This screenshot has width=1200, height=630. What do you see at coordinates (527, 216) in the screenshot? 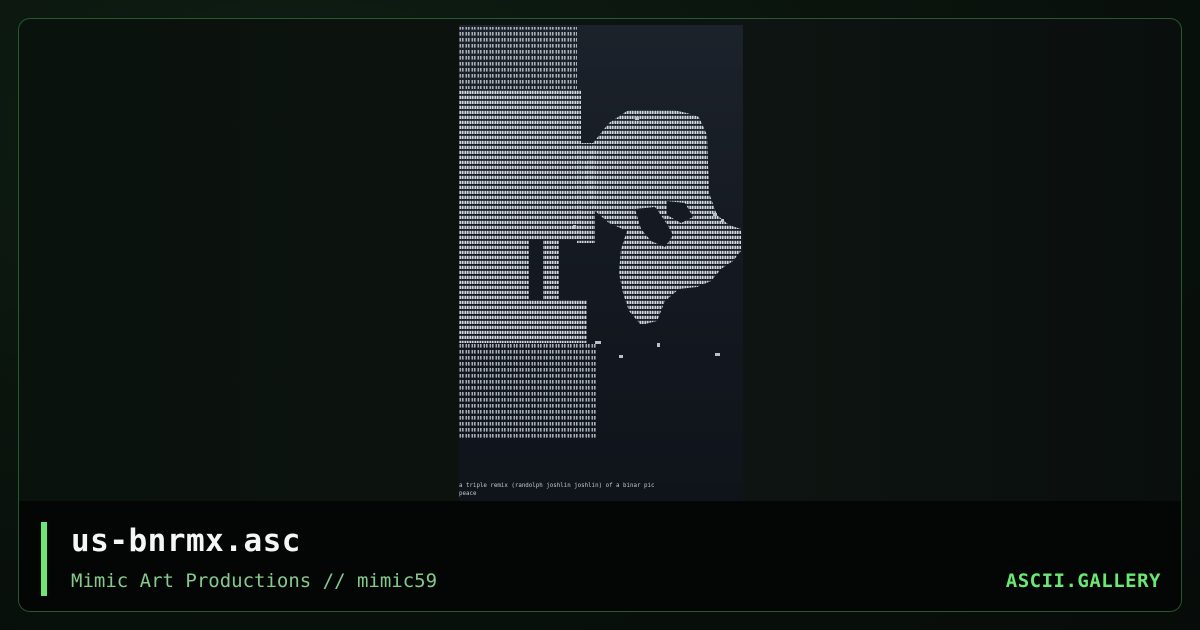
I see `left-column-body` at bounding box center [527, 216].